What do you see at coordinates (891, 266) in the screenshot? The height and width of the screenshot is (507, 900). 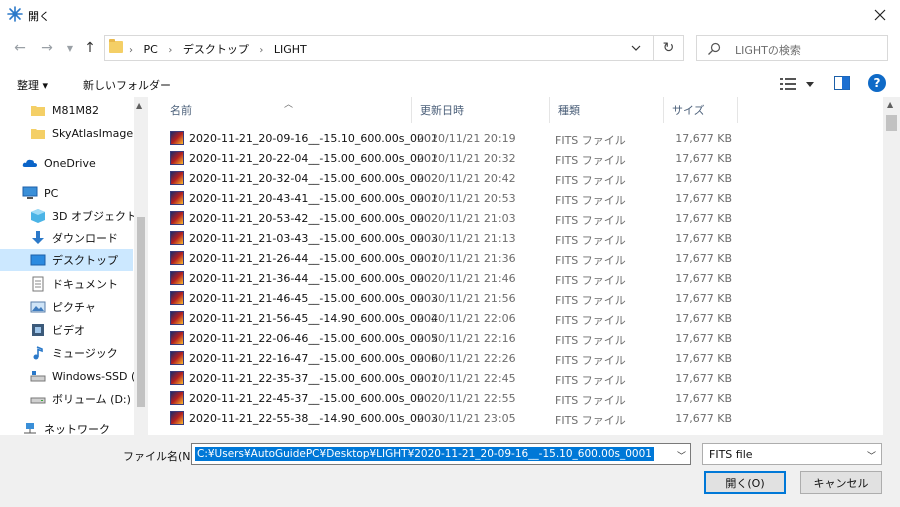 I see `file-list-scrollbar: ▲` at bounding box center [891, 266].